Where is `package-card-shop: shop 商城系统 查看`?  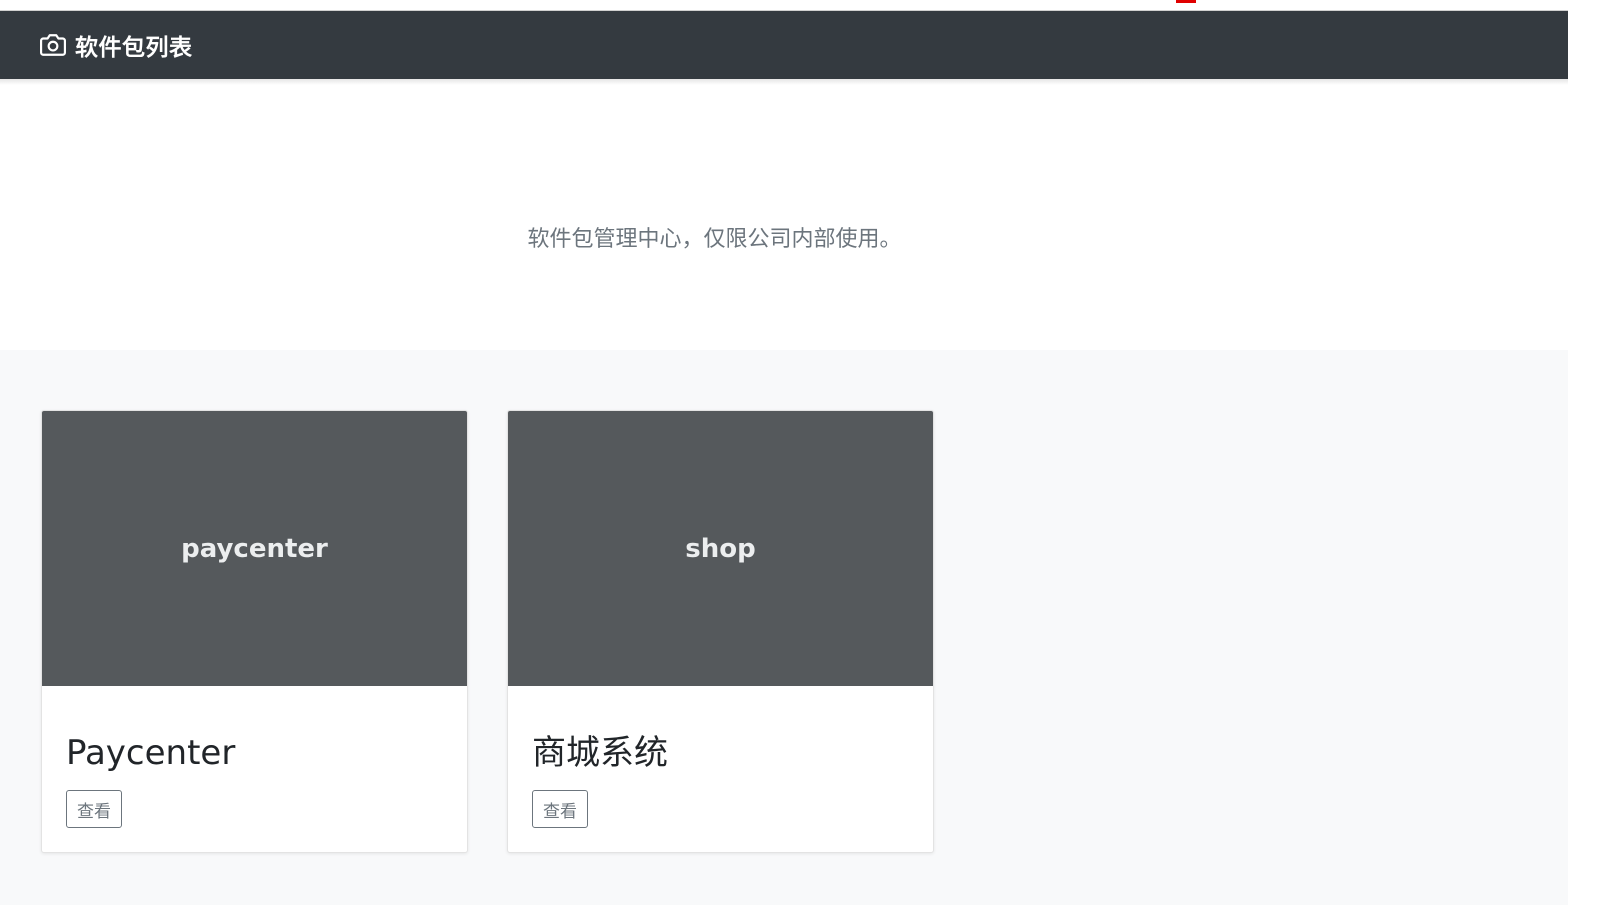
package-card-shop: shop 商城系统 查看 is located at coordinates (720, 631).